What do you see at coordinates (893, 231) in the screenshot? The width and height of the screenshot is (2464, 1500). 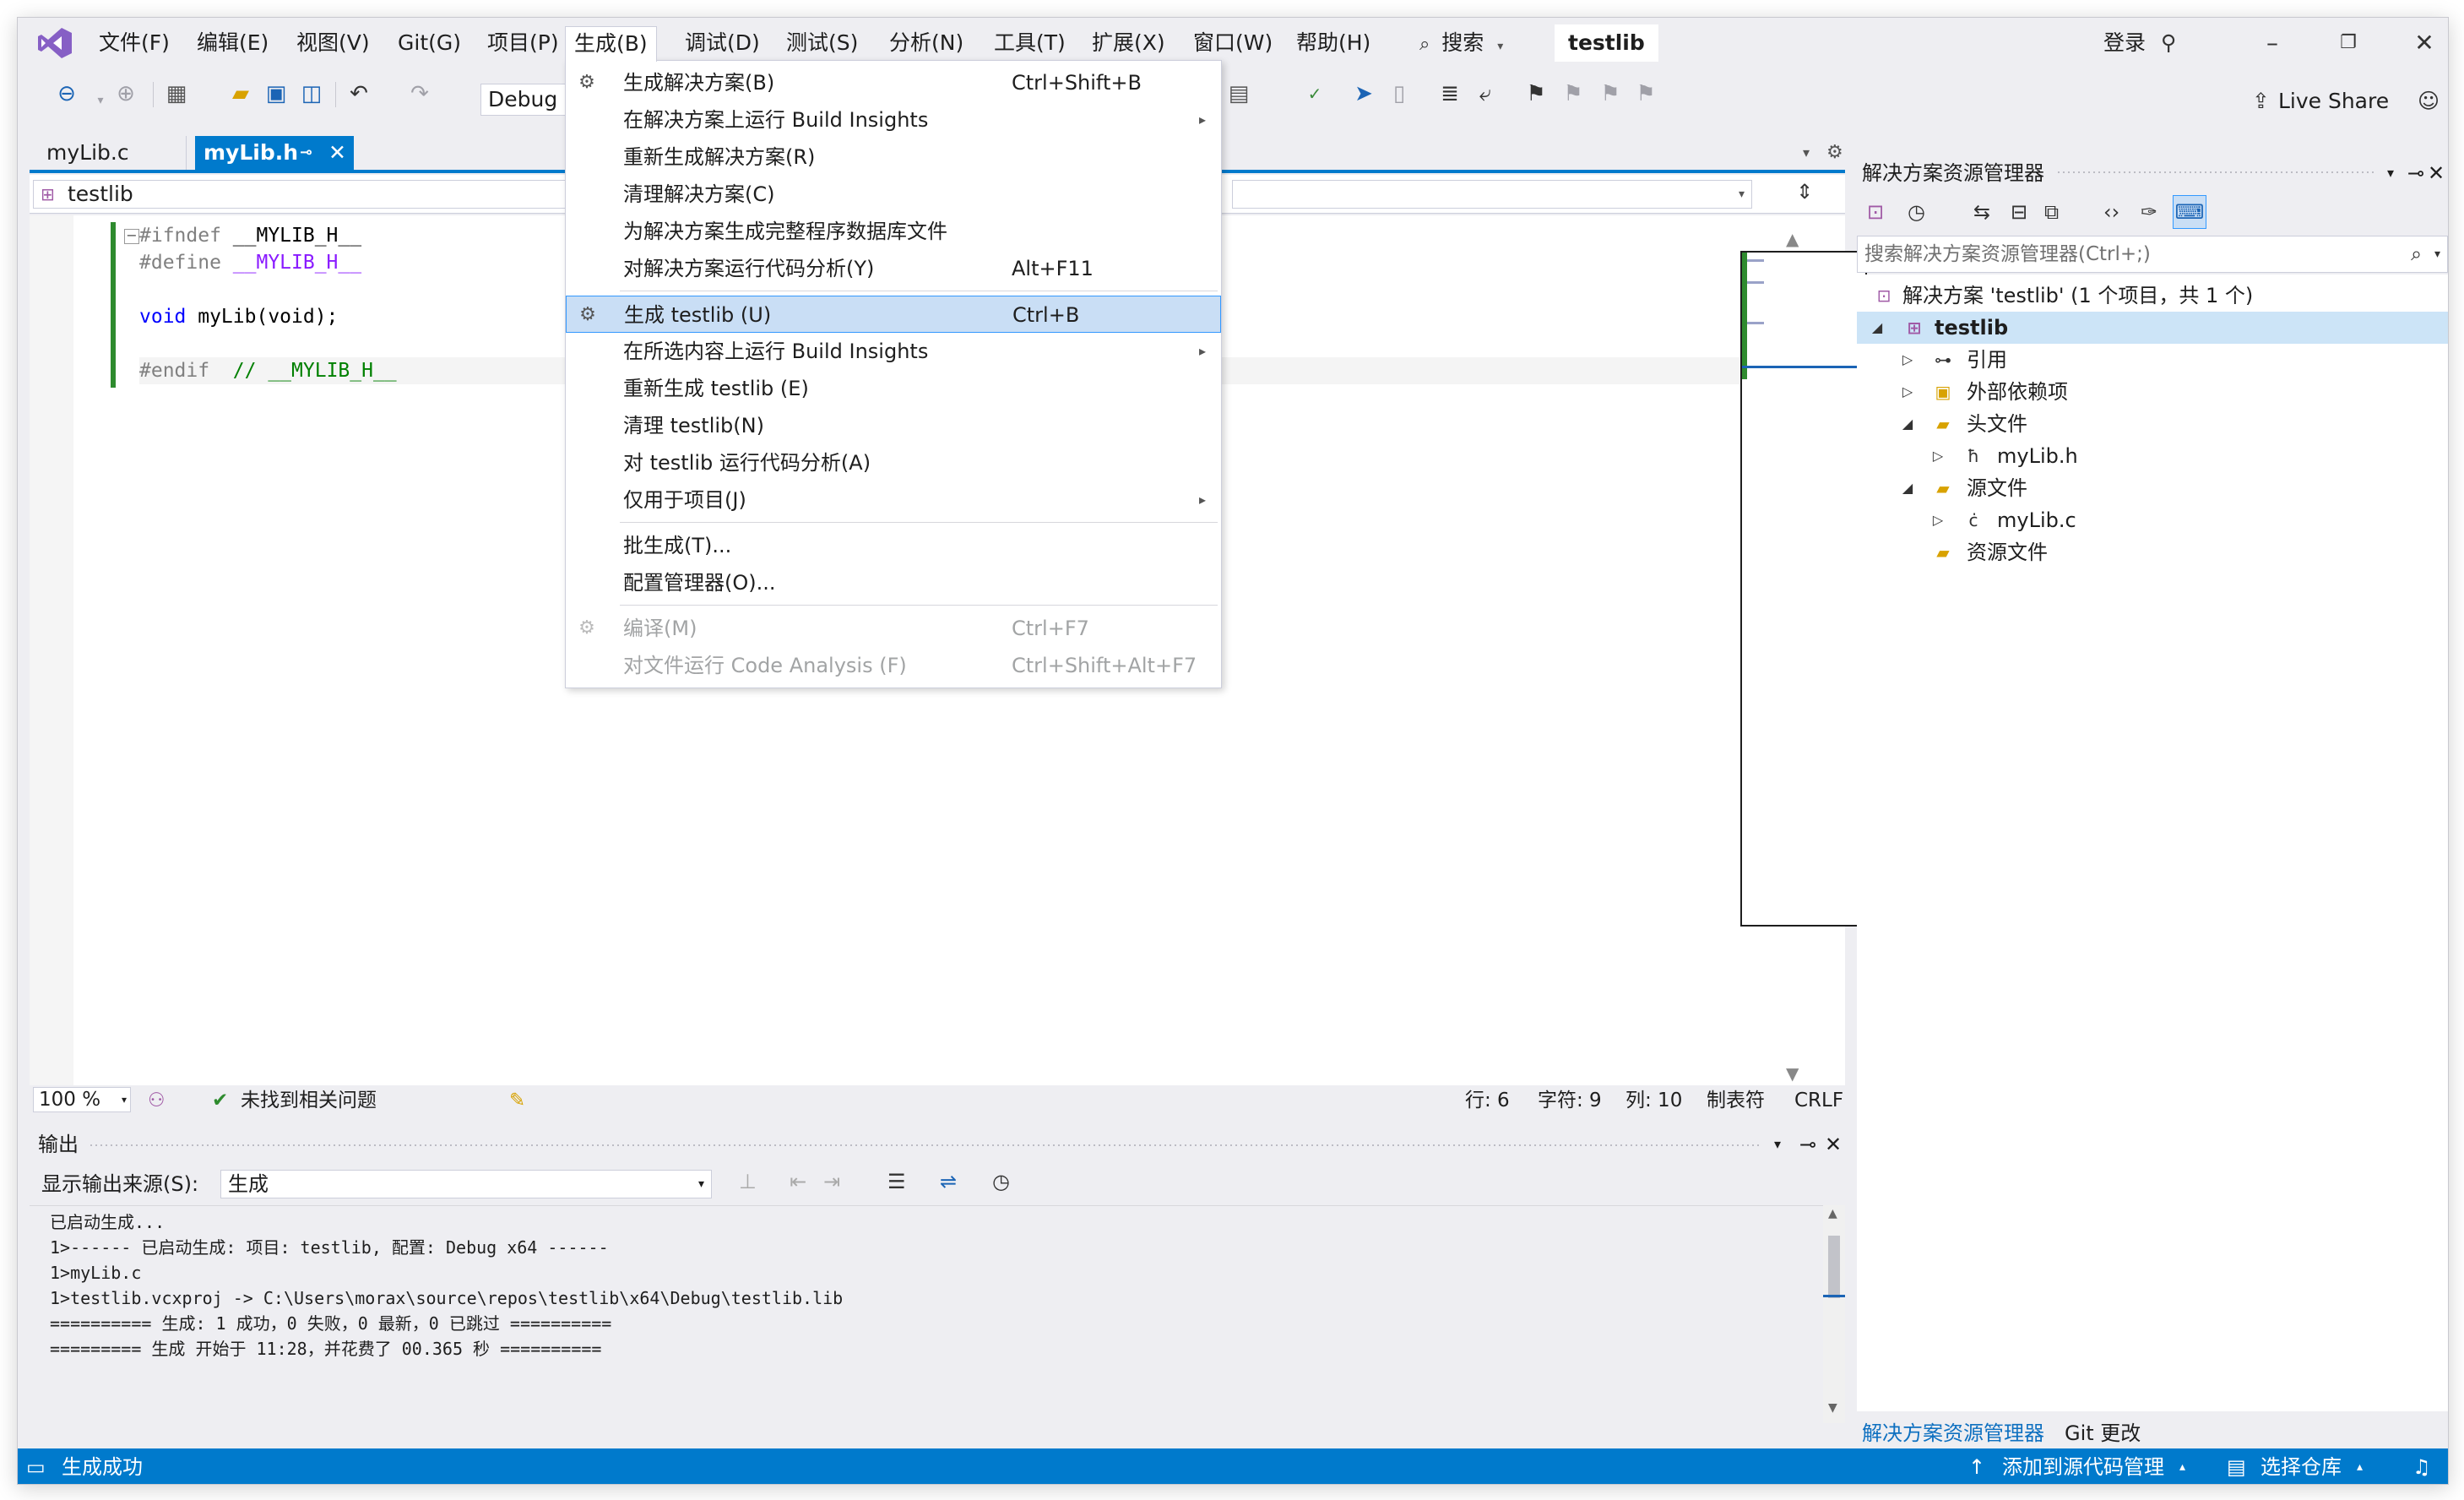 I see `menu-generate-pdb: 为解决方案生成完整程序数据库文件` at bounding box center [893, 231].